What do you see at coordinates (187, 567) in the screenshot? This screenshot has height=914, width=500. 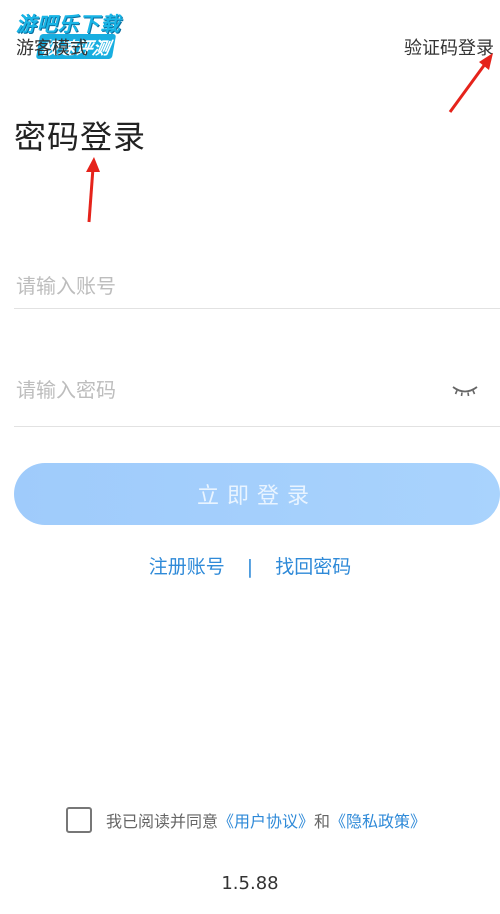 I see `register-link: 注册账号` at bounding box center [187, 567].